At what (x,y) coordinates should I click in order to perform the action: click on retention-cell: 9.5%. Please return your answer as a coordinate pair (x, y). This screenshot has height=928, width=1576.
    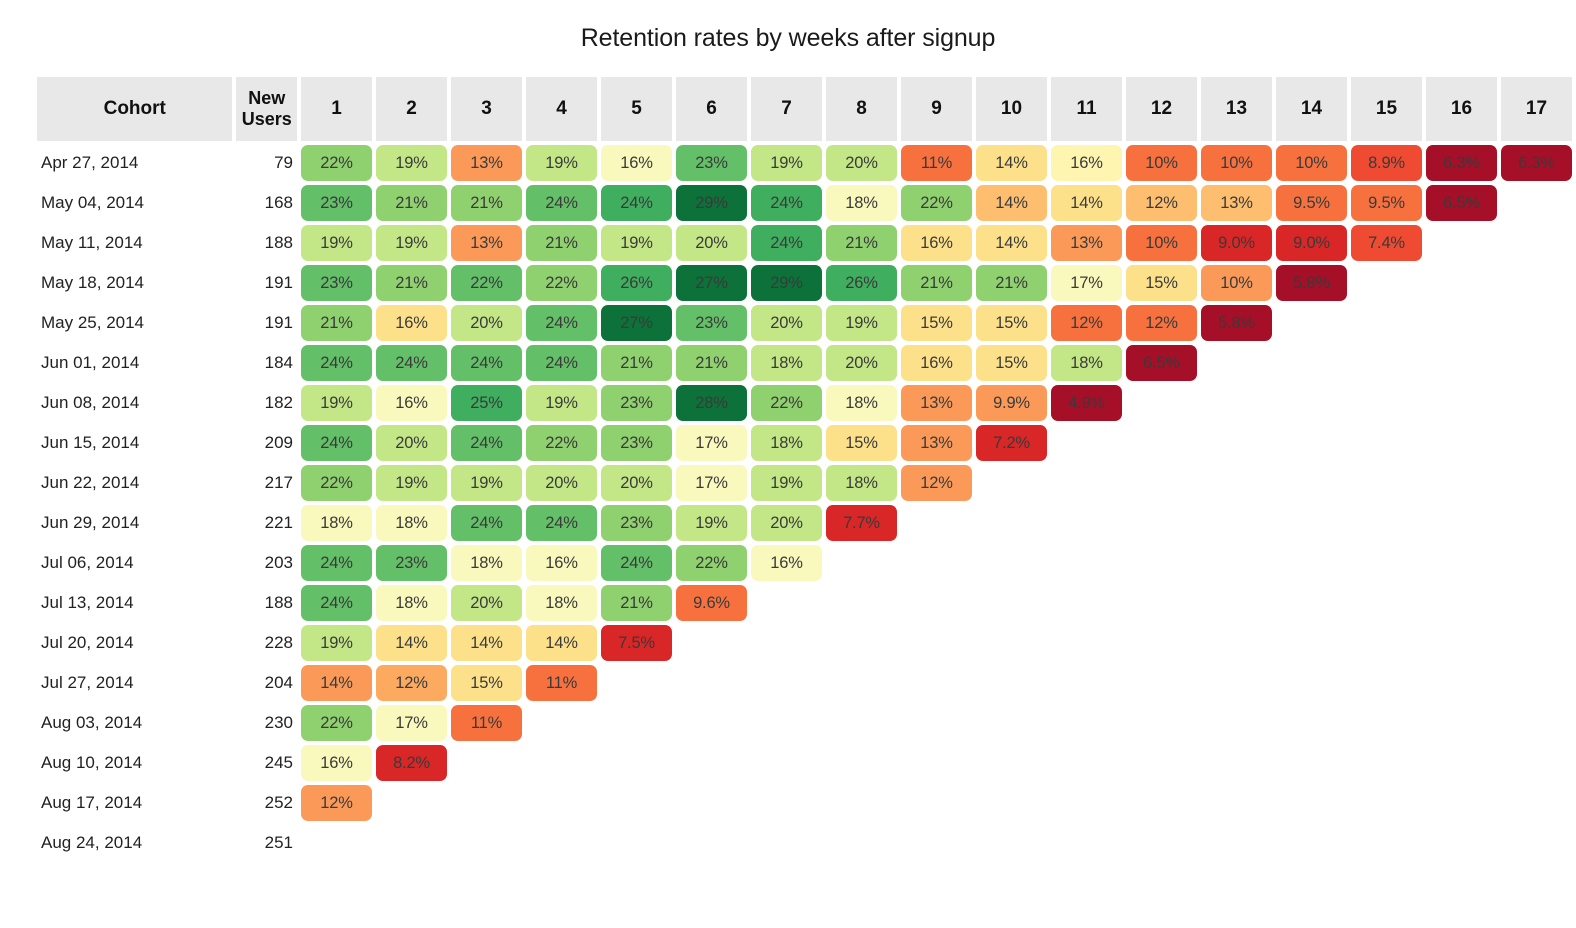
    Looking at the image, I should click on (1386, 203).